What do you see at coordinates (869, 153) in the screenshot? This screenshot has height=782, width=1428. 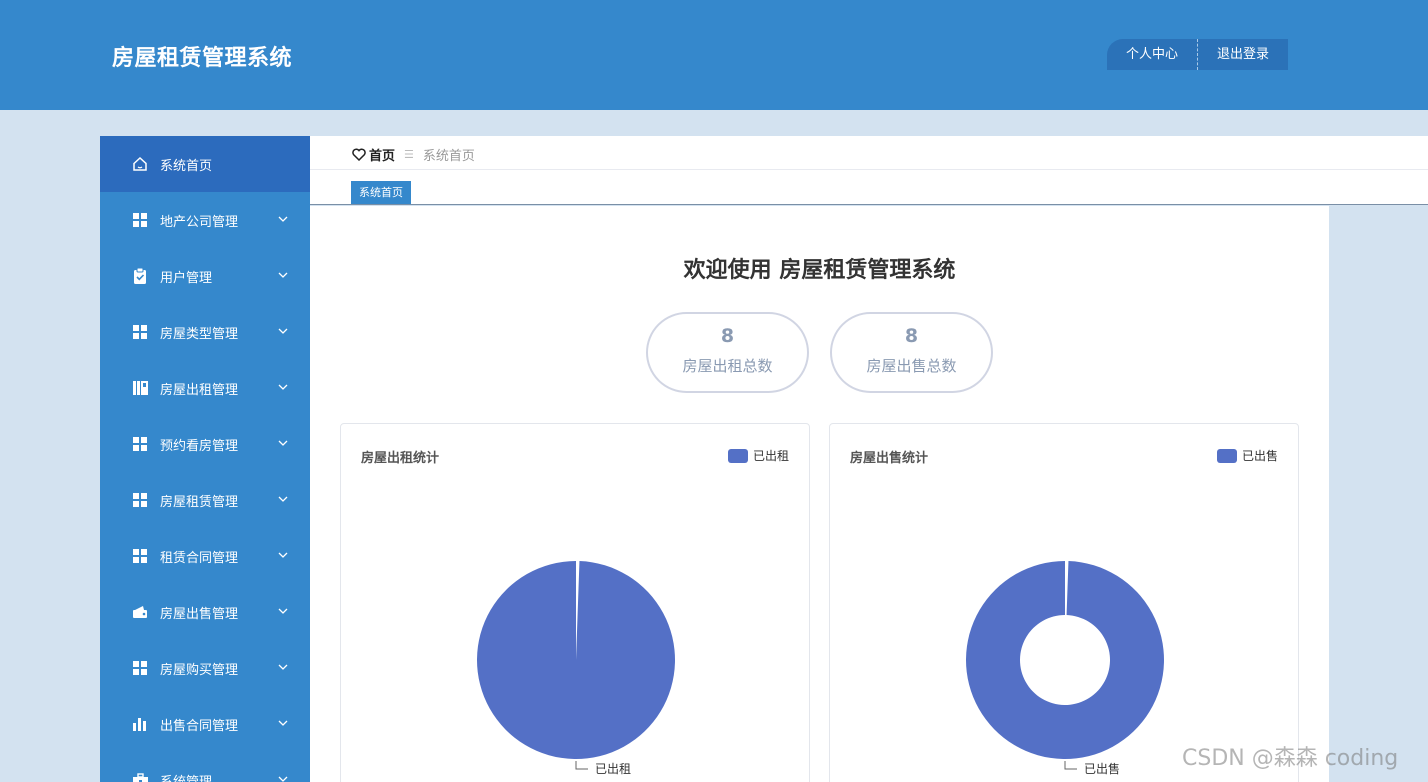 I see `breadcrumb-bar: 首页 ☰ 系统首页` at bounding box center [869, 153].